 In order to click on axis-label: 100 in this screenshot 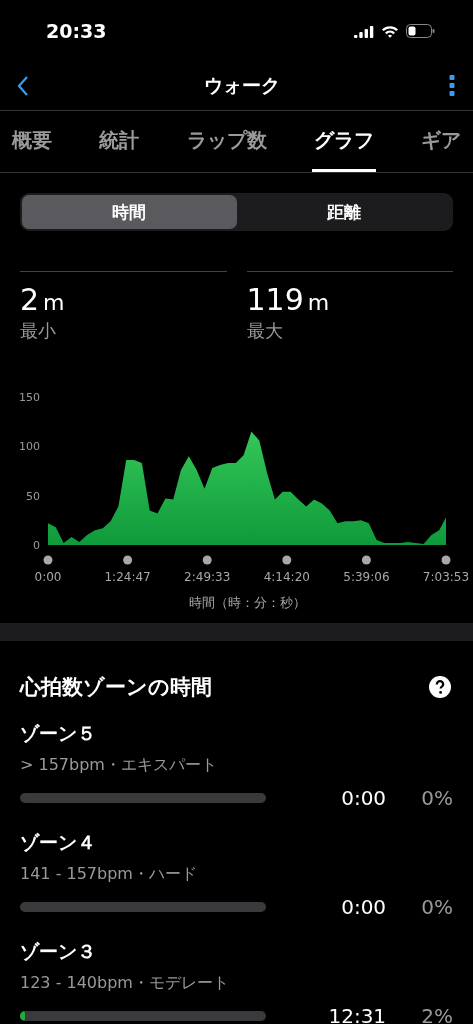, I will do `click(29, 447)`.